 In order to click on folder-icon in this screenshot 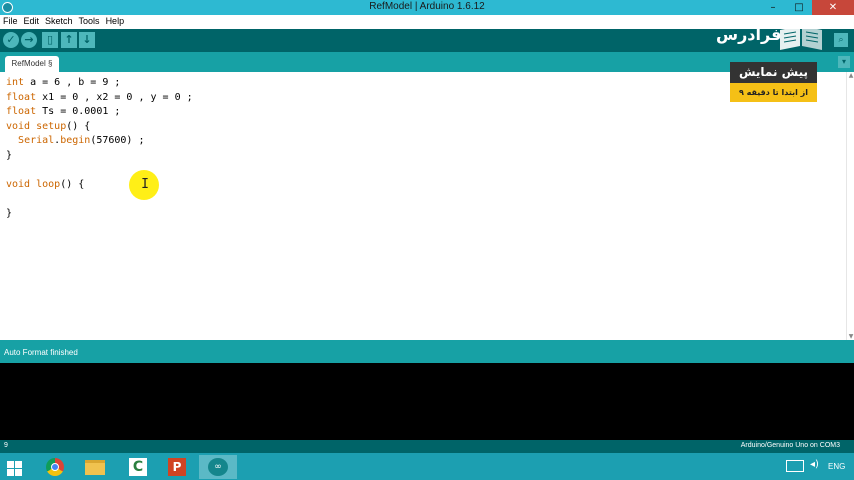, I will do `click(95, 467)`.